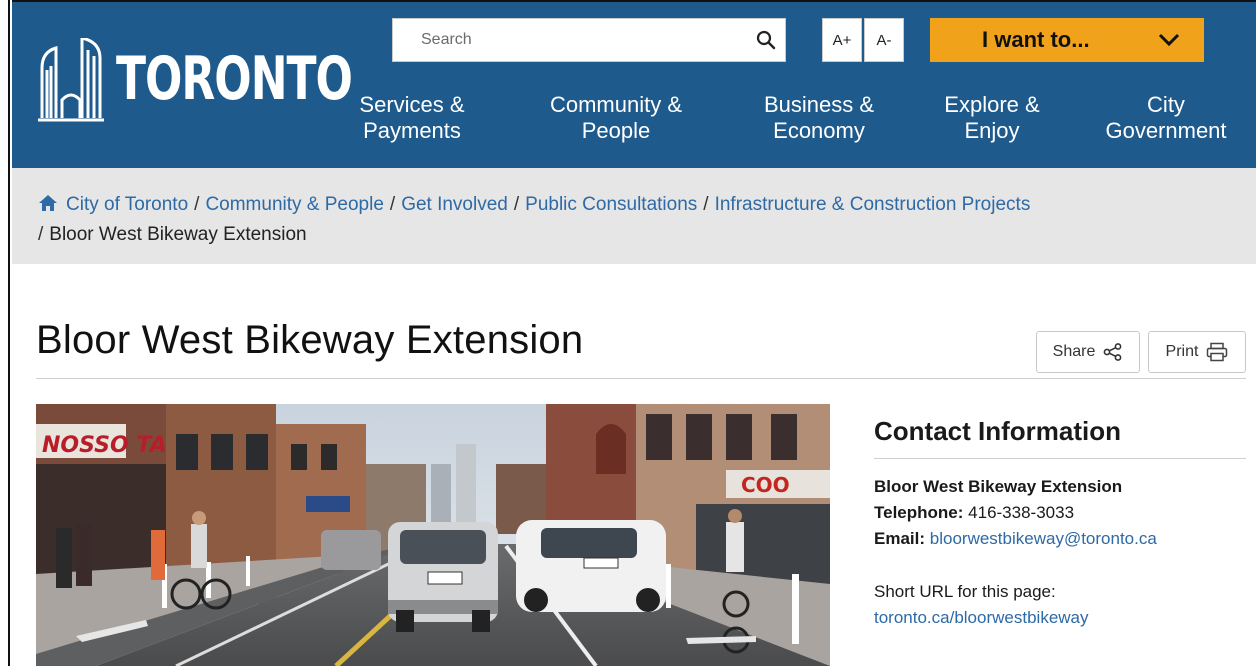  I want to click on nav-label-line2: Economy, so click(819, 130).